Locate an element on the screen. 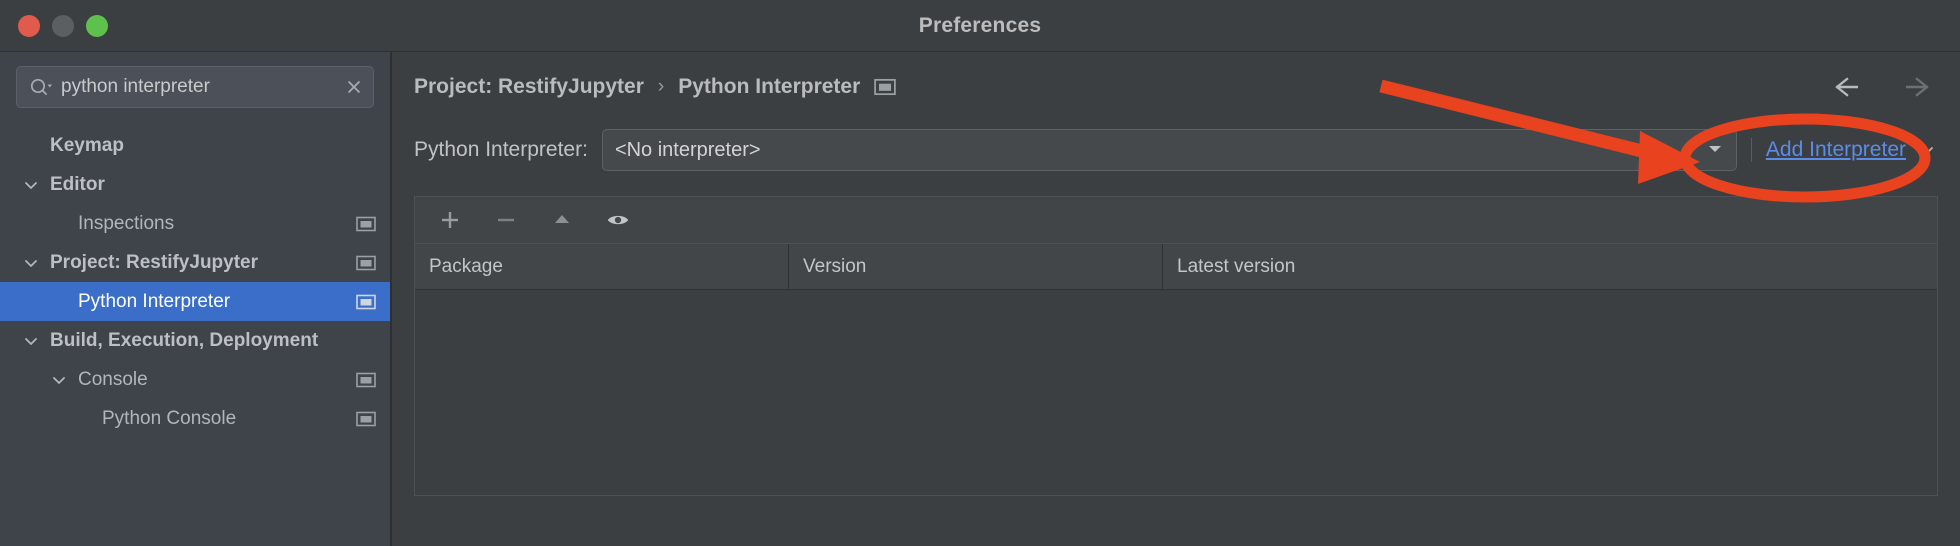 This screenshot has height=546, width=1960. sidebar-item-python-console: Python Console is located at coordinates (195, 418).